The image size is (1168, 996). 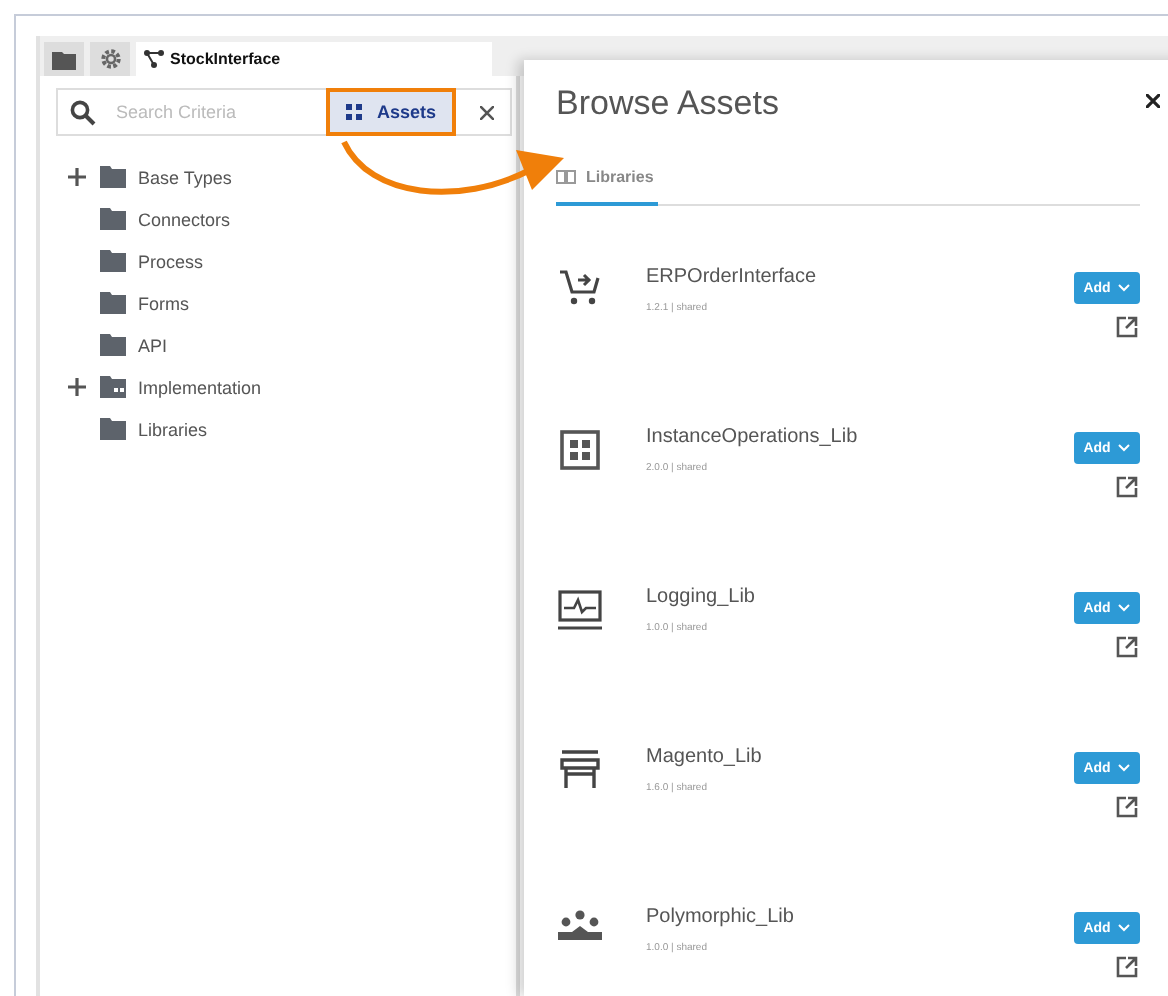 What do you see at coordinates (721, 917) in the screenshot?
I see `library-name: Polymorphic_Lib` at bounding box center [721, 917].